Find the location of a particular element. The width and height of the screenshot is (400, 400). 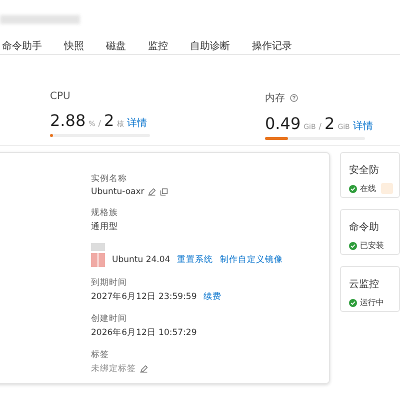

field-label: 标签 is located at coordinates (100, 355).